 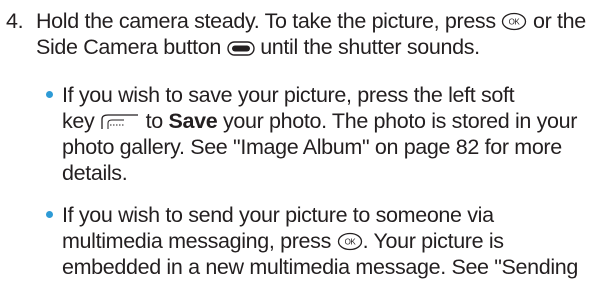 I want to click on bullet-save-key-prefix: key, so click(x=78, y=121).